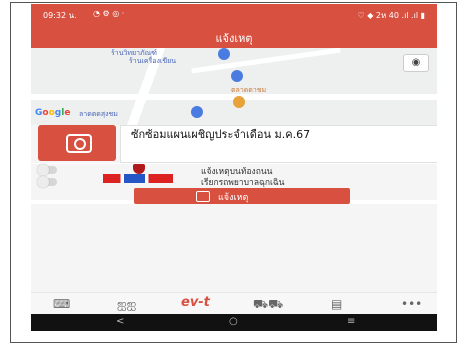 This screenshot has height=347, width=466. Describe the element at coordinates (351, 321) in the screenshot. I see `menu-icon: ≡` at that location.